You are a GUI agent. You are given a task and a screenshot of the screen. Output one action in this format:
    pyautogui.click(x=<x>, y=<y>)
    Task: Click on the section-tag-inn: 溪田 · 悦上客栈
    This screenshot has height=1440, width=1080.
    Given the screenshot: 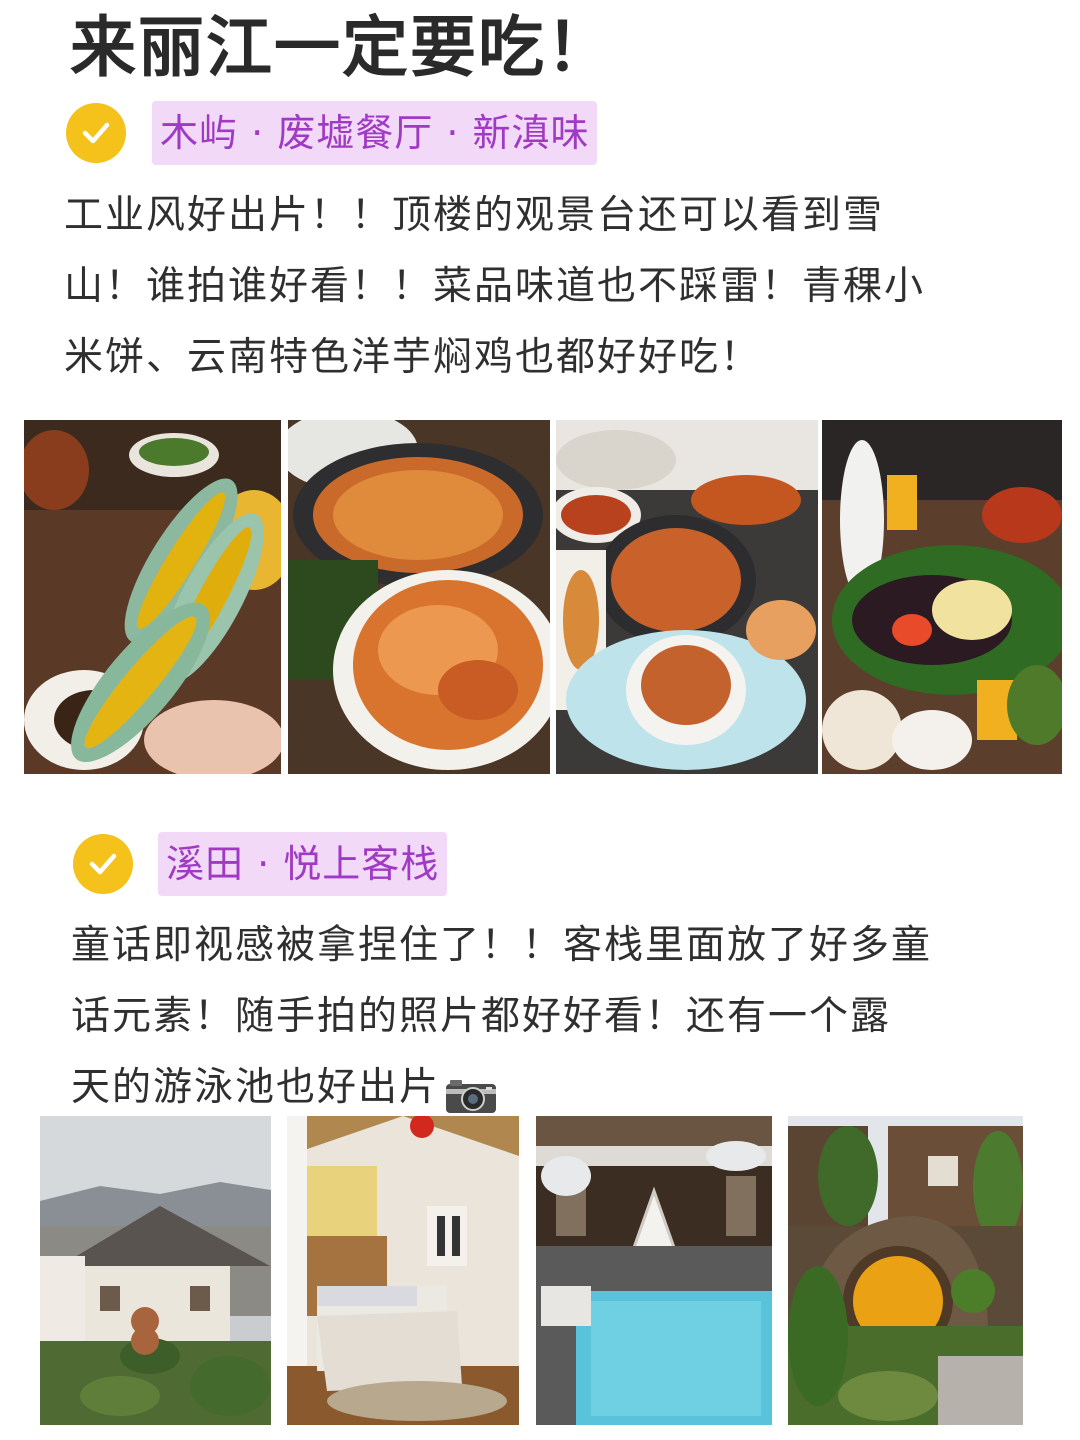 What is the action you would take?
    pyautogui.click(x=303, y=864)
    